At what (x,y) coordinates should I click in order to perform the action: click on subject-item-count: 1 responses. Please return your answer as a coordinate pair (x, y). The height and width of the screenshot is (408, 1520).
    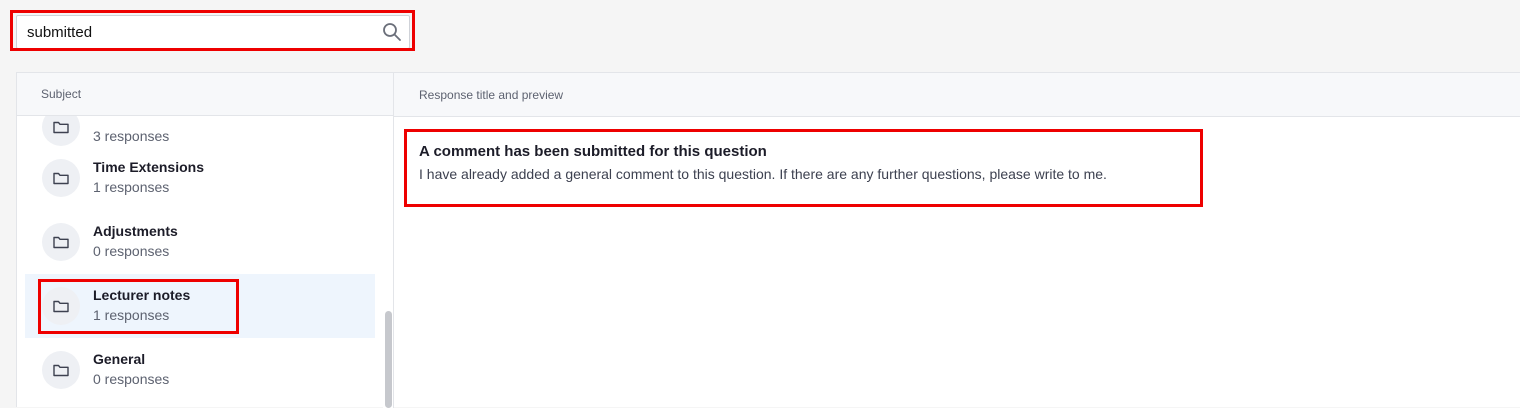
    Looking at the image, I should click on (131, 187).